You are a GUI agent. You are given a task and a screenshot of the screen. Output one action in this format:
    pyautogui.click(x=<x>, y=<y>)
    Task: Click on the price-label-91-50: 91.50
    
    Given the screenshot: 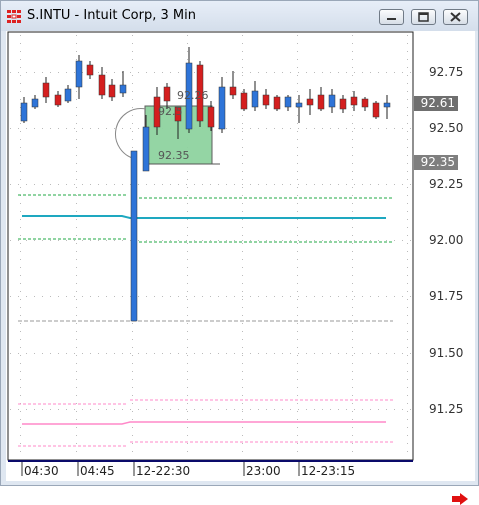 What is the action you would take?
    pyautogui.click(x=446, y=353)
    